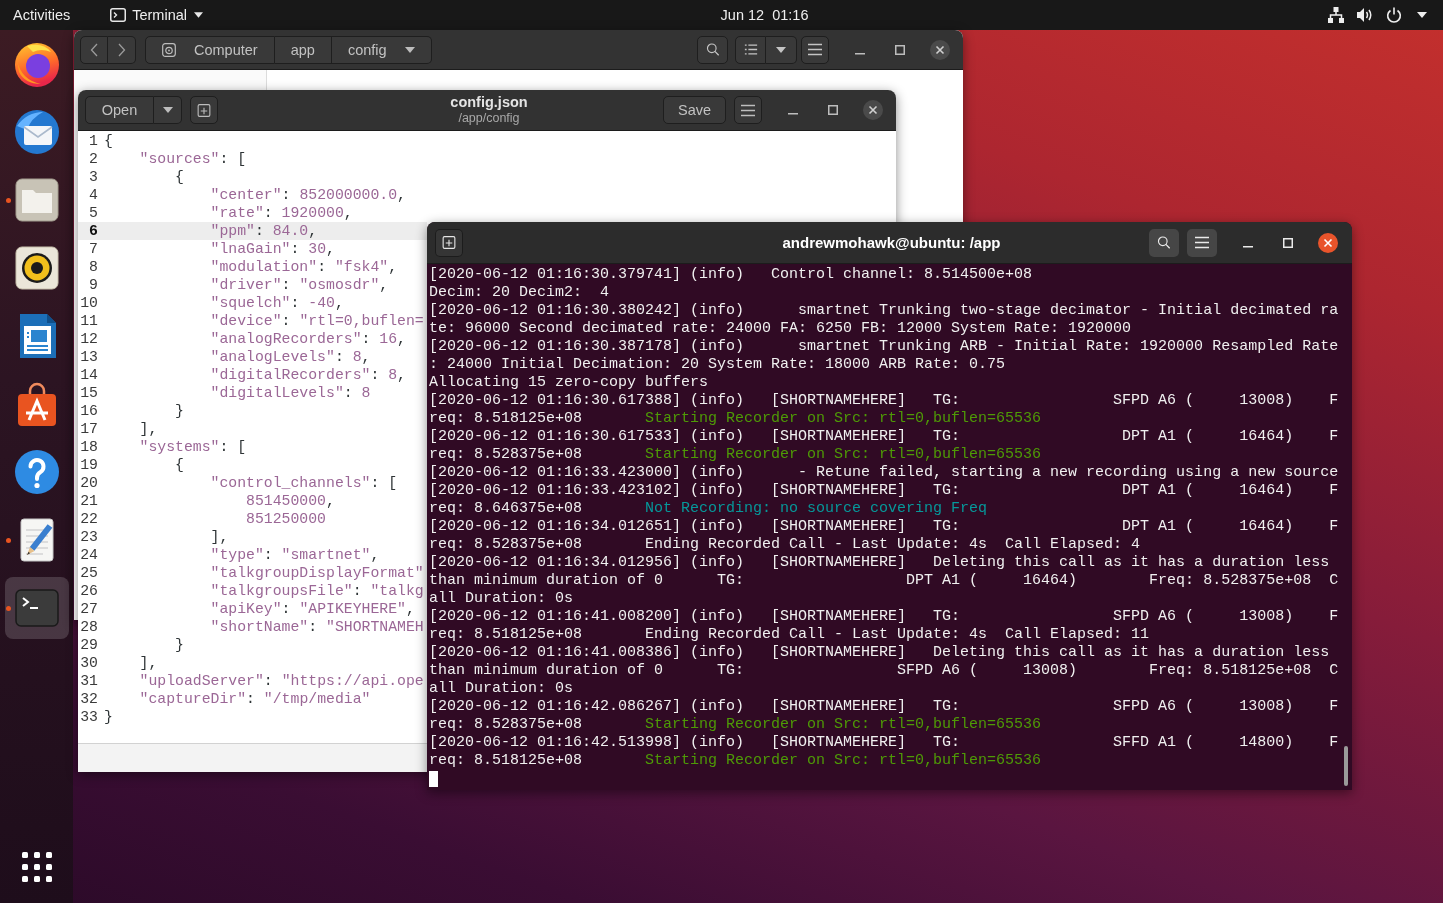 The height and width of the screenshot is (903, 1443). I want to click on line-number: 32, so click(89, 699).